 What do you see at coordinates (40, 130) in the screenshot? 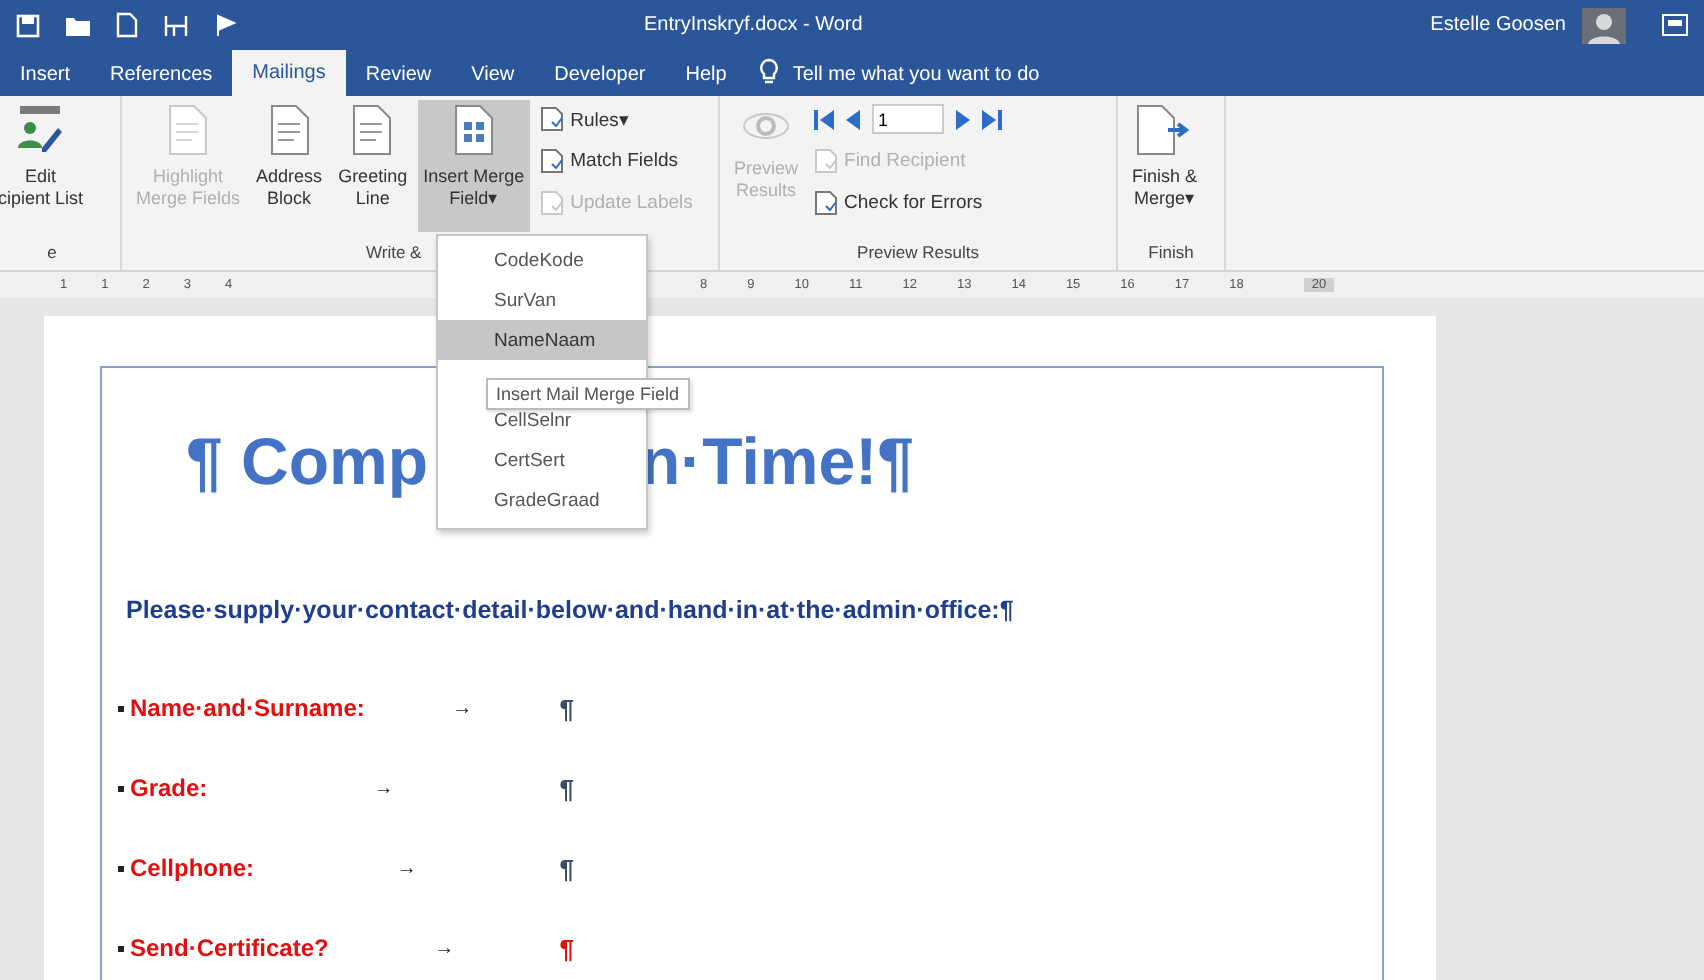
I see `people-edit-icon` at bounding box center [40, 130].